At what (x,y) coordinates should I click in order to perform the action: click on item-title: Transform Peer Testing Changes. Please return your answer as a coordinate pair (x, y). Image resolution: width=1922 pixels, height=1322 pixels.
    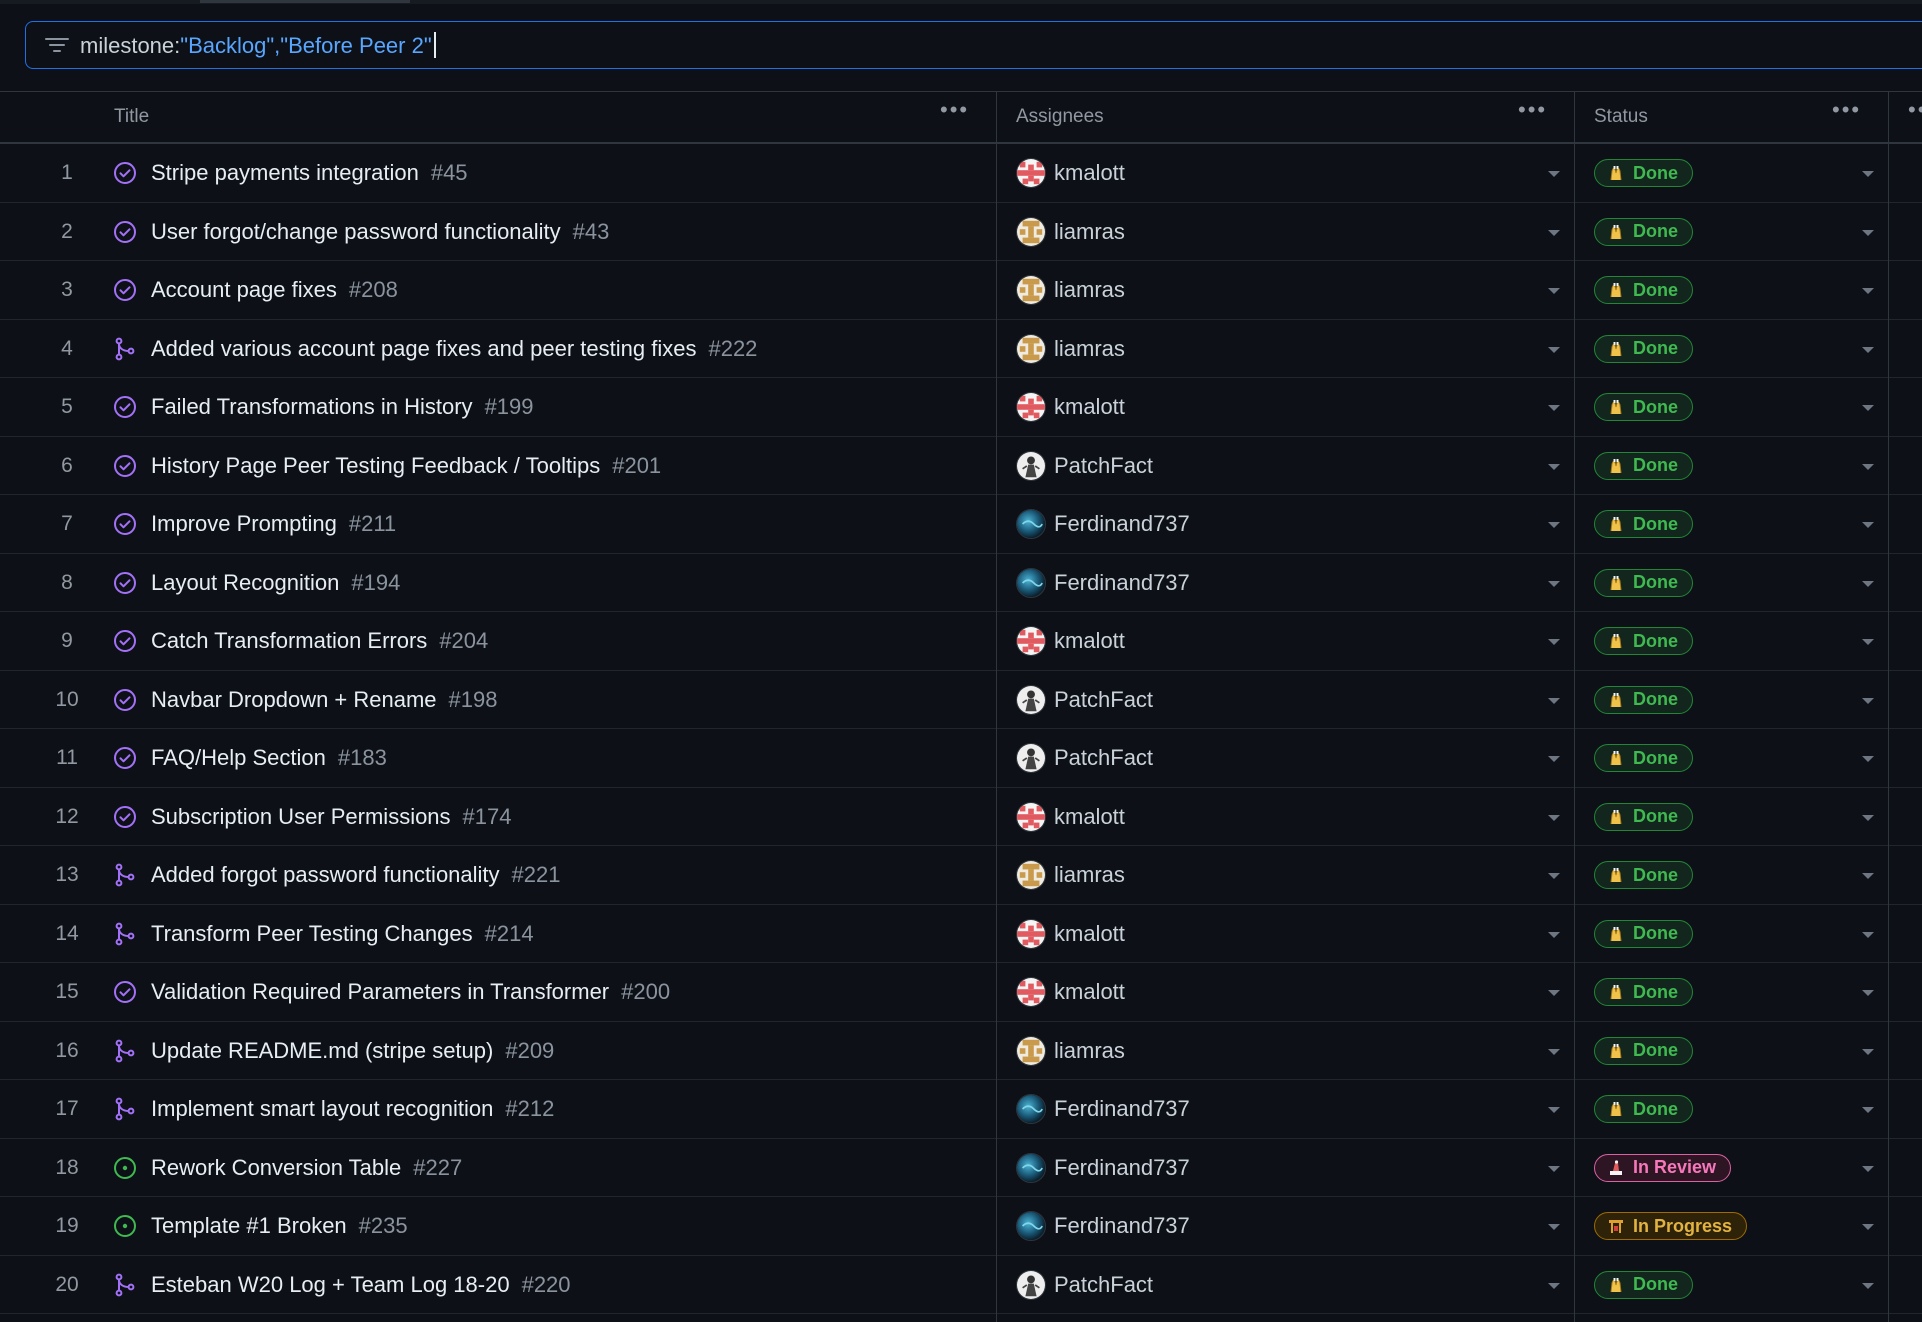
    Looking at the image, I should click on (312, 933).